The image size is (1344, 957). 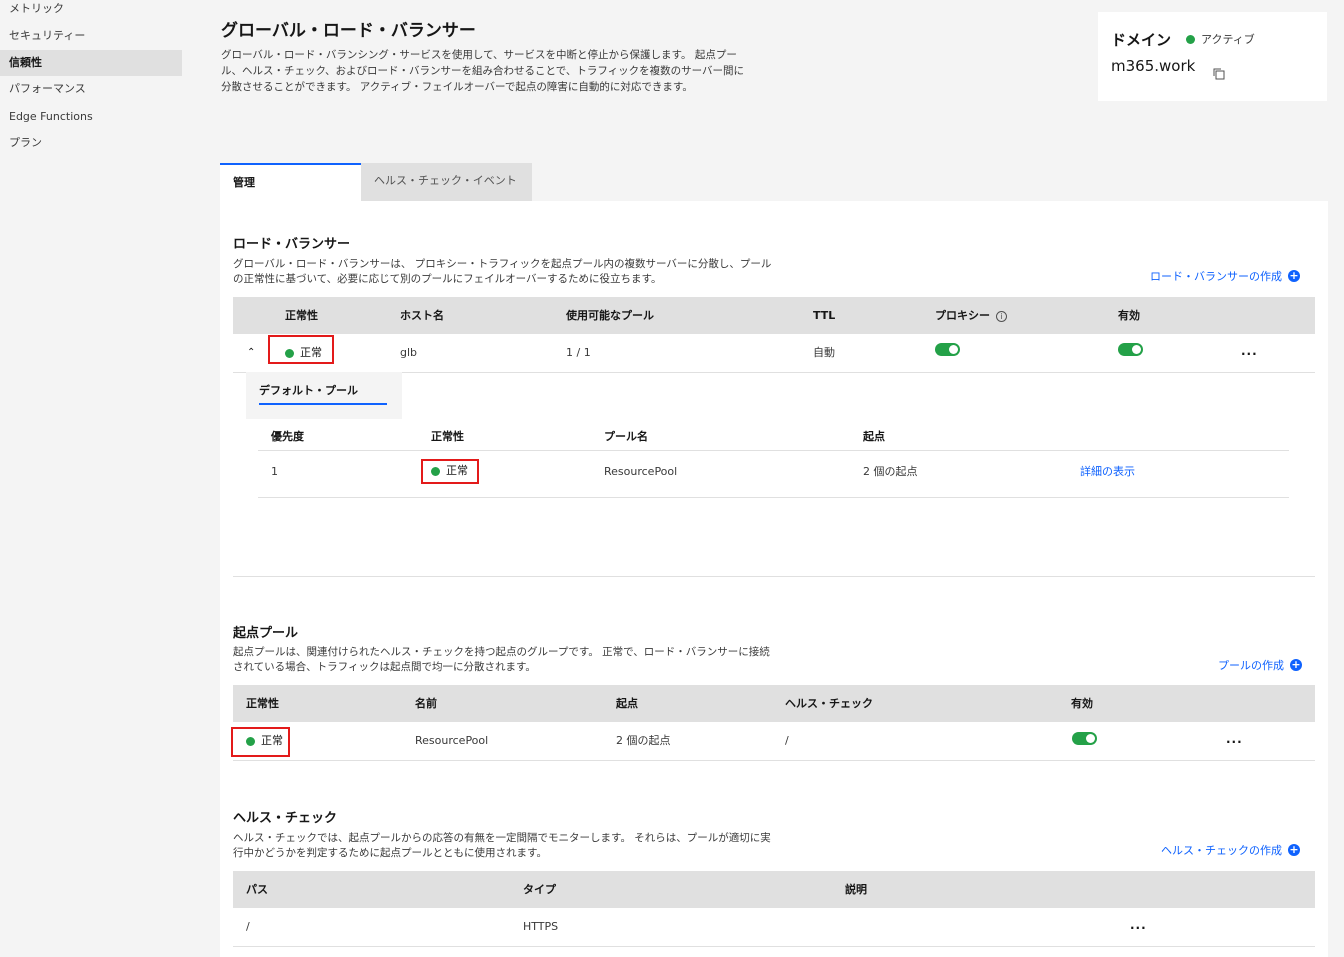 What do you see at coordinates (824, 315) in the screenshot?
I see `column-ttl: TTL` at bounding box center [824, 315].